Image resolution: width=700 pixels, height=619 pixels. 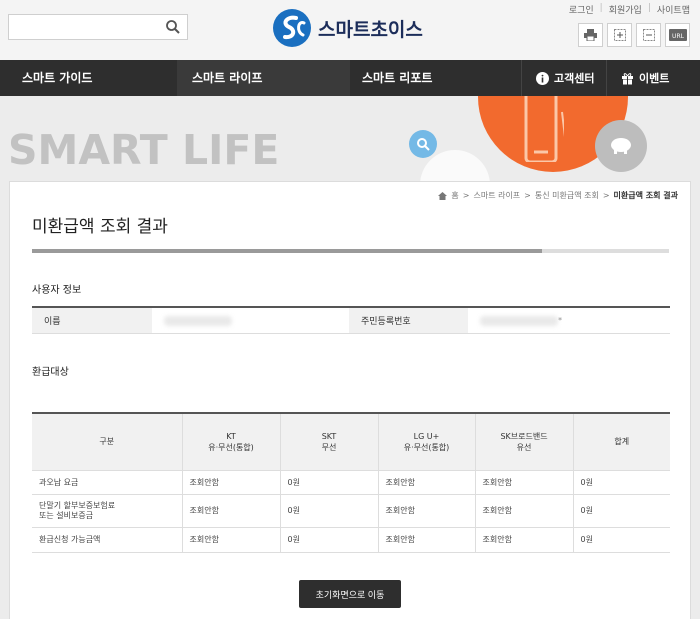 I want to click on nav-item-smart-life: 스마트 라이프, so click(x=263, y=78).